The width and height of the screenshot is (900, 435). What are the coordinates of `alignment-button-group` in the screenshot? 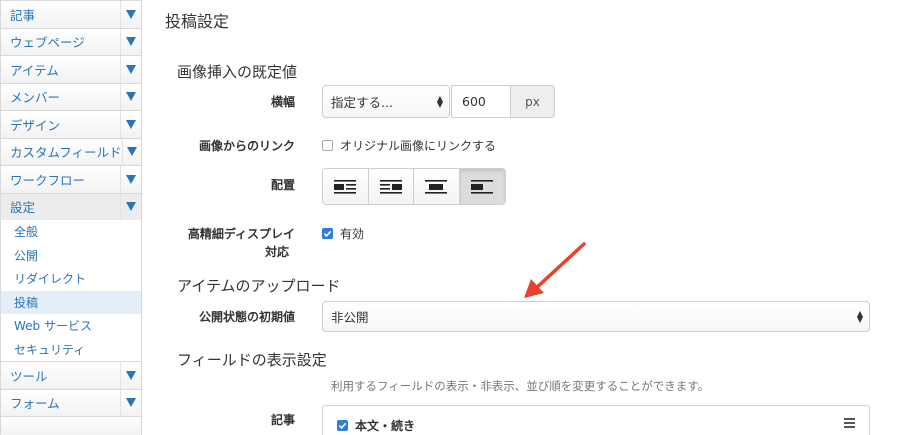 It's located at (414, 186).